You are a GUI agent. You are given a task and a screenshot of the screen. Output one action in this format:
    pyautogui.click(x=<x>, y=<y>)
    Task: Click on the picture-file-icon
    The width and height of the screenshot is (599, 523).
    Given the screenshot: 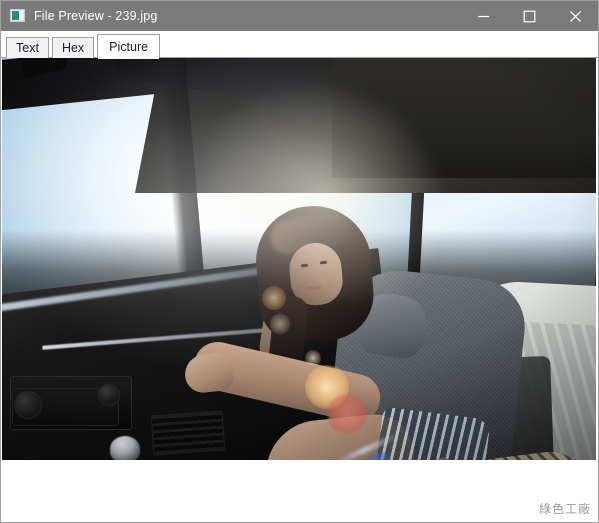 What is the action you would take?
    pyautogui.click(x=18, y=16)
    